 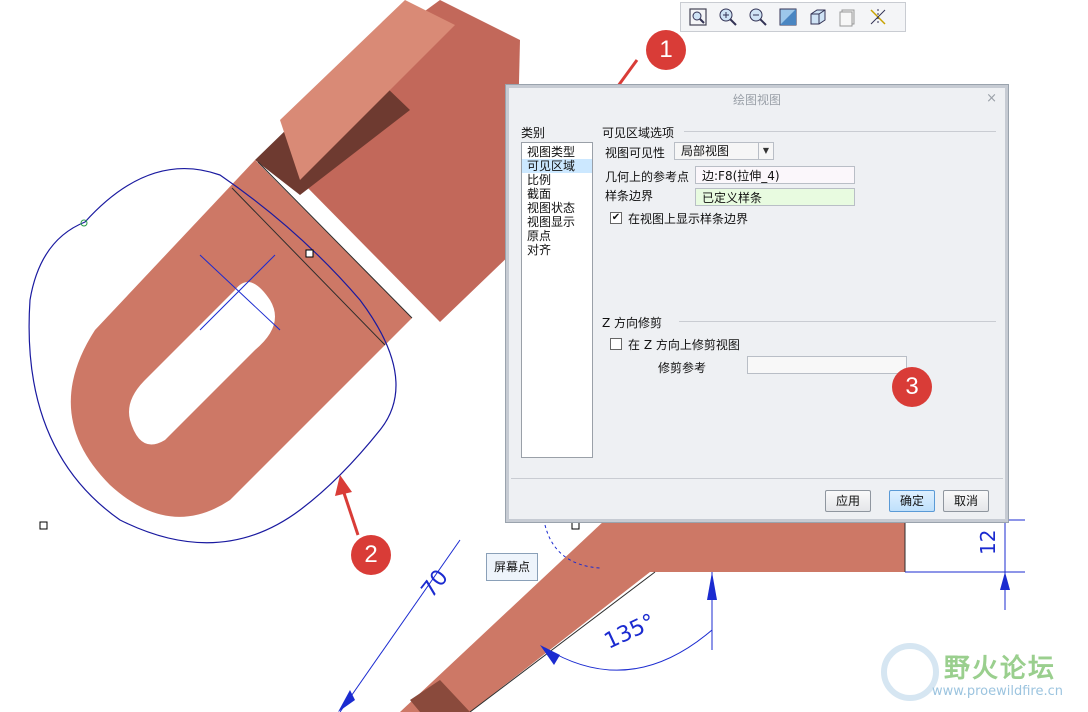 I want to click on category-item-visible-area: 可见区域, so click(x=557, y=166).